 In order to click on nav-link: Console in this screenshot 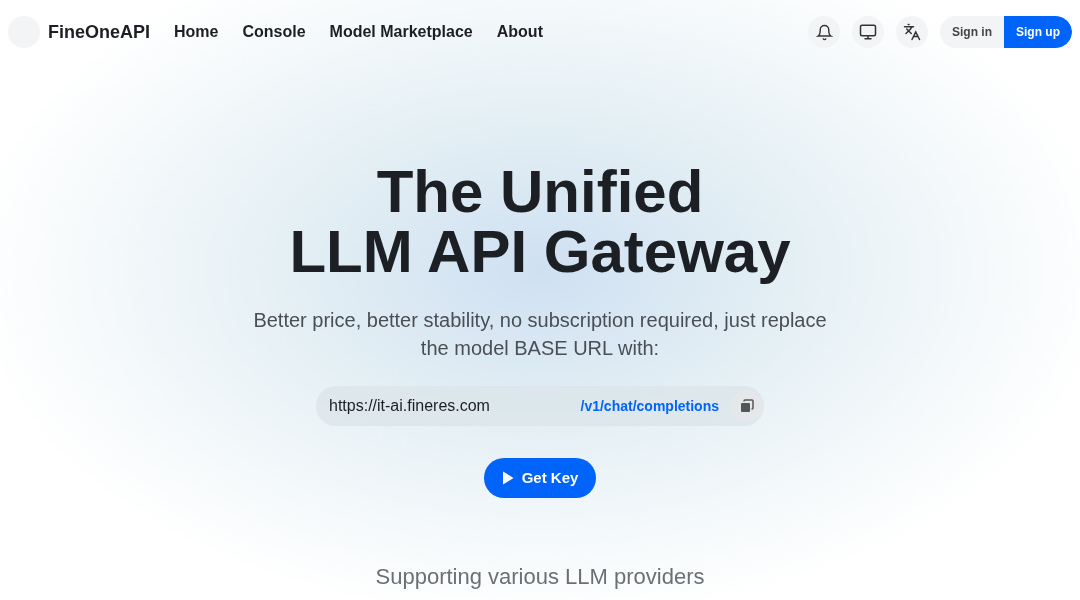, I will do `click(274, 32)`.